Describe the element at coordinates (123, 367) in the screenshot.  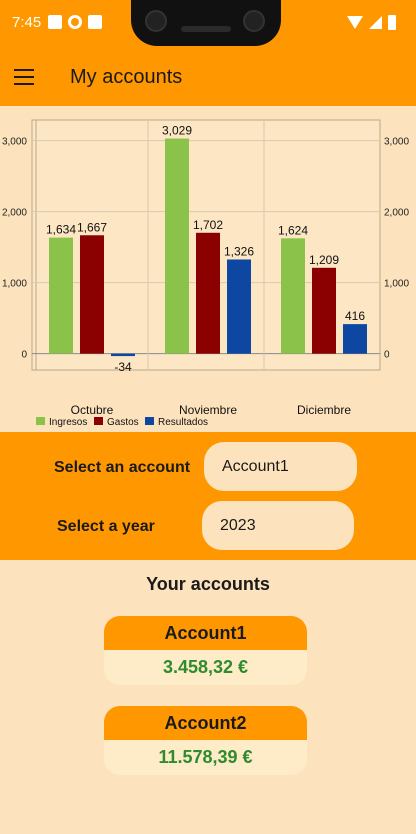
I see `data-label: -34` at that location.